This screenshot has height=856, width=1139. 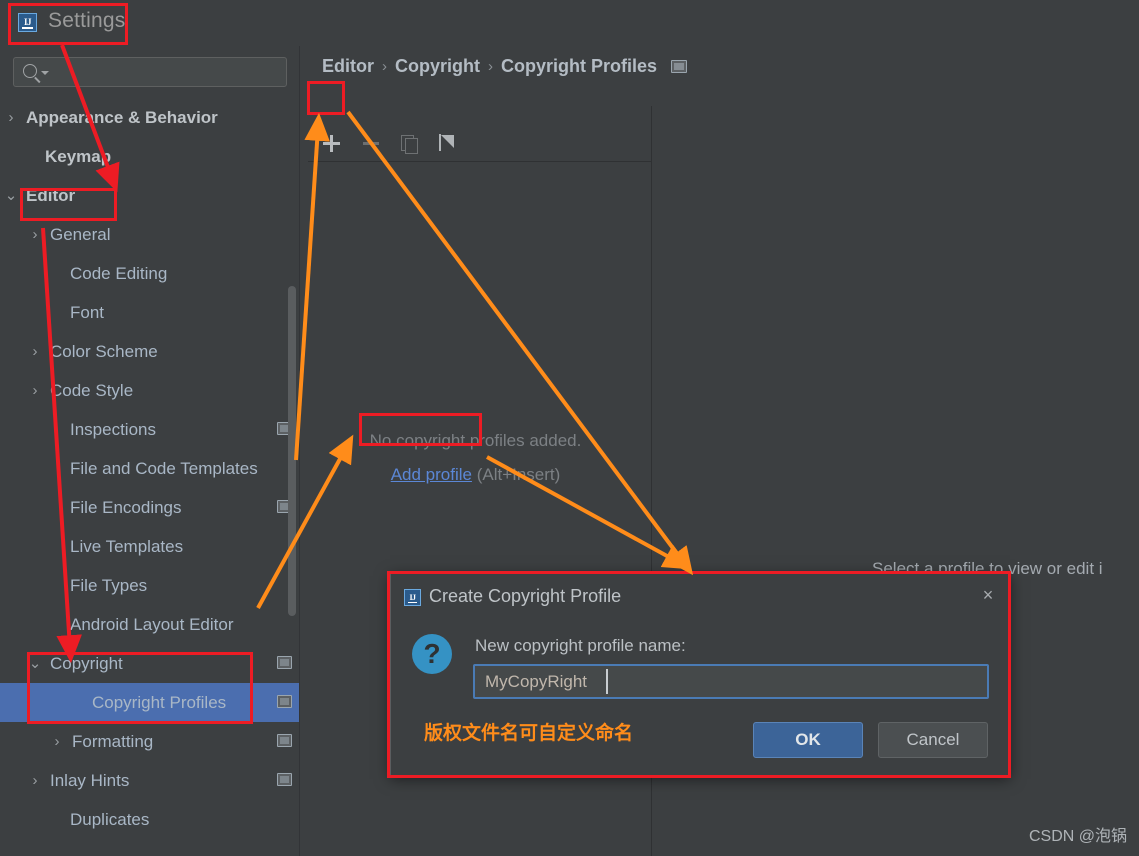 I want to click on sidebar-scrollbar, so click(x=292, y=451).